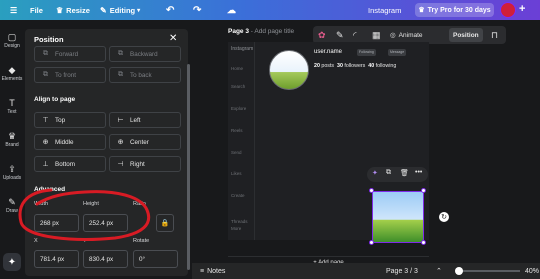  What do you see at coordinates (12, 139) in the screenshot?
I see `rail-item-brand: ♛ Brand` at bounding box center [12, 139].